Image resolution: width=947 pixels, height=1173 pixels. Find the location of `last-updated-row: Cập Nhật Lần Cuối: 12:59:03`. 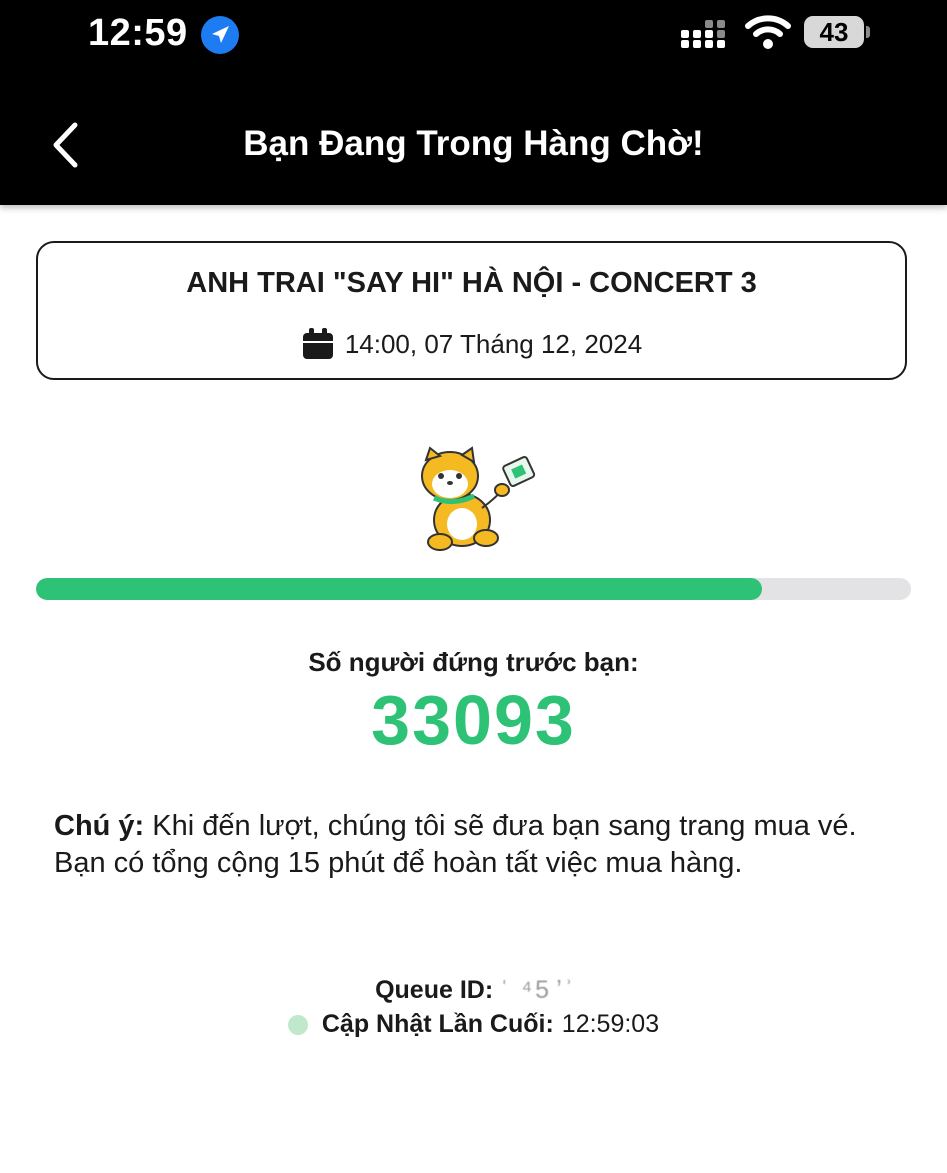

last-updated-row: Cập Nhật Lần Cuối: 12:59:03 is located at coordinates (473, 1024).